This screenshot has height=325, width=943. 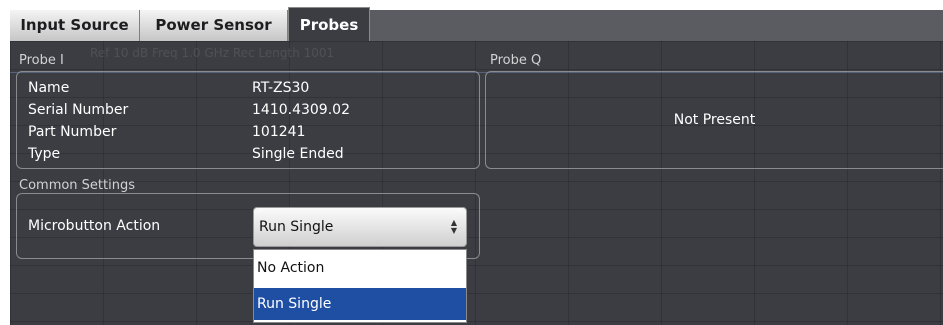 I want to click on common-settings-title: Common Settings, so click(x=77, y=185).